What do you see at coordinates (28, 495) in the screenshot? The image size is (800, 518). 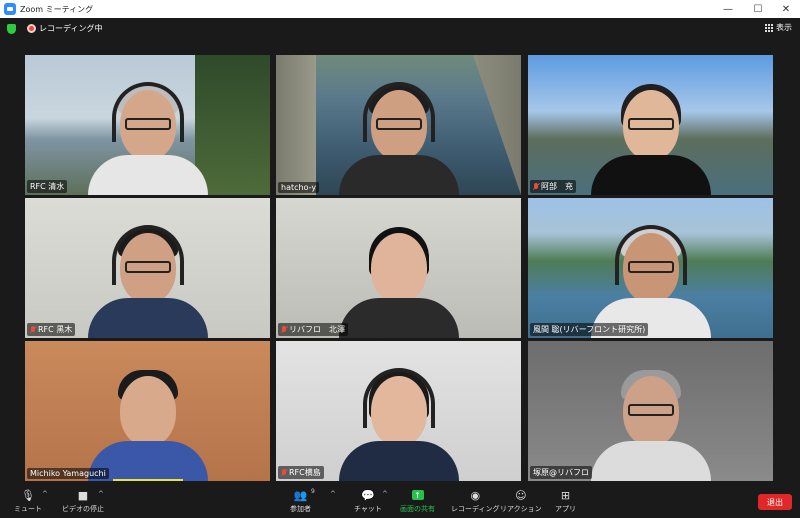 I see `microphone-icon: 🎙` at bounding box center [28, 495].